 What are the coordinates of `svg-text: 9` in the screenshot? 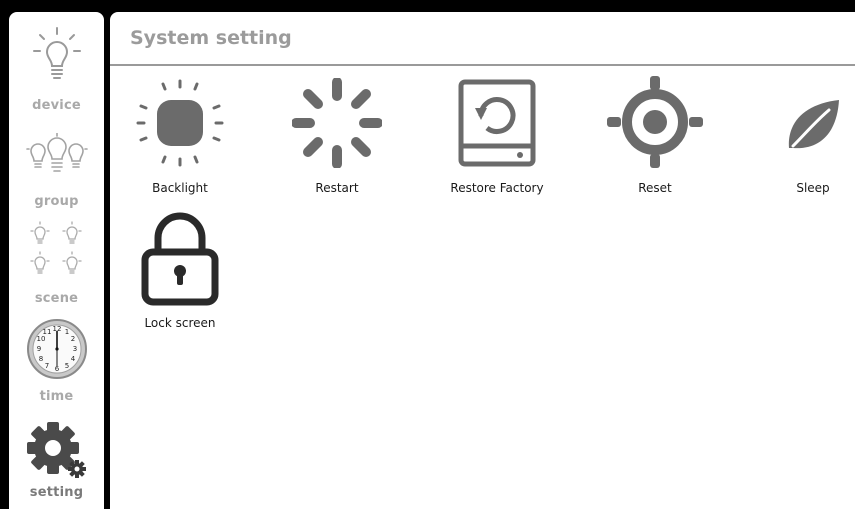 It's located at (38, 349).